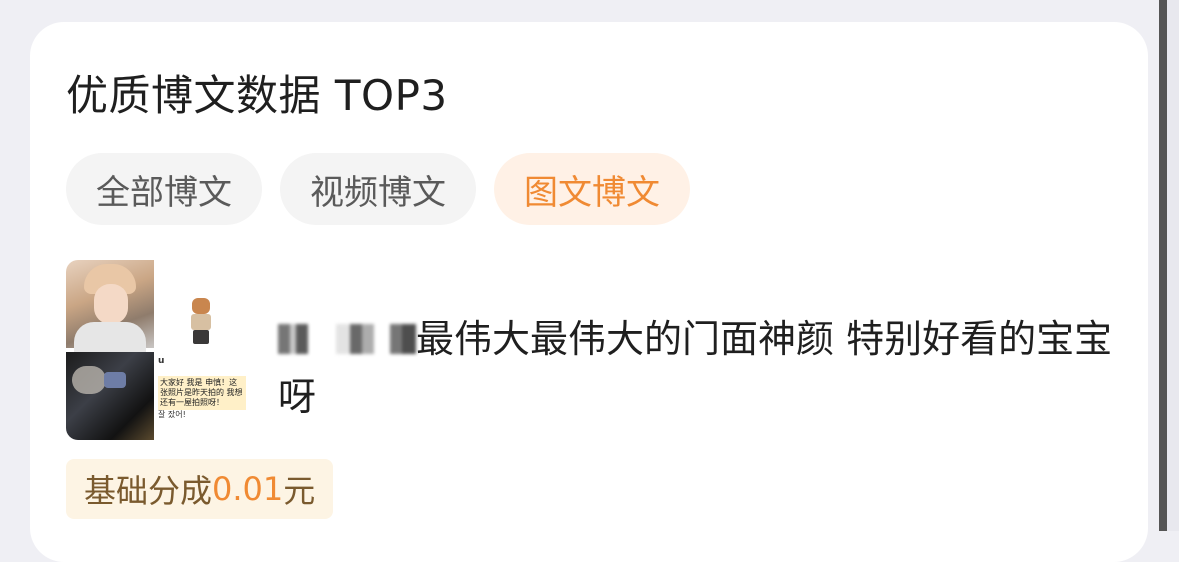  I want to click on earnings-label: 基础分成, so click(148, 491).